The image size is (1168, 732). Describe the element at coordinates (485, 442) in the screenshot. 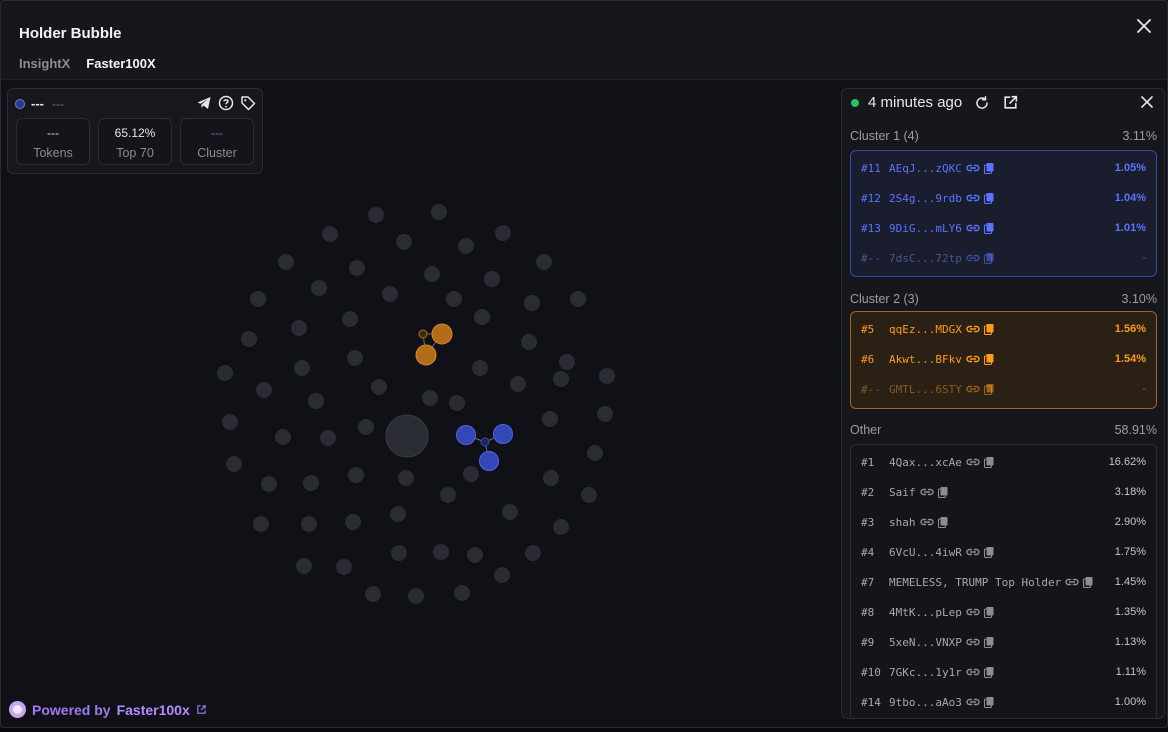

I see `cluster-1-bubble-small` at that location.